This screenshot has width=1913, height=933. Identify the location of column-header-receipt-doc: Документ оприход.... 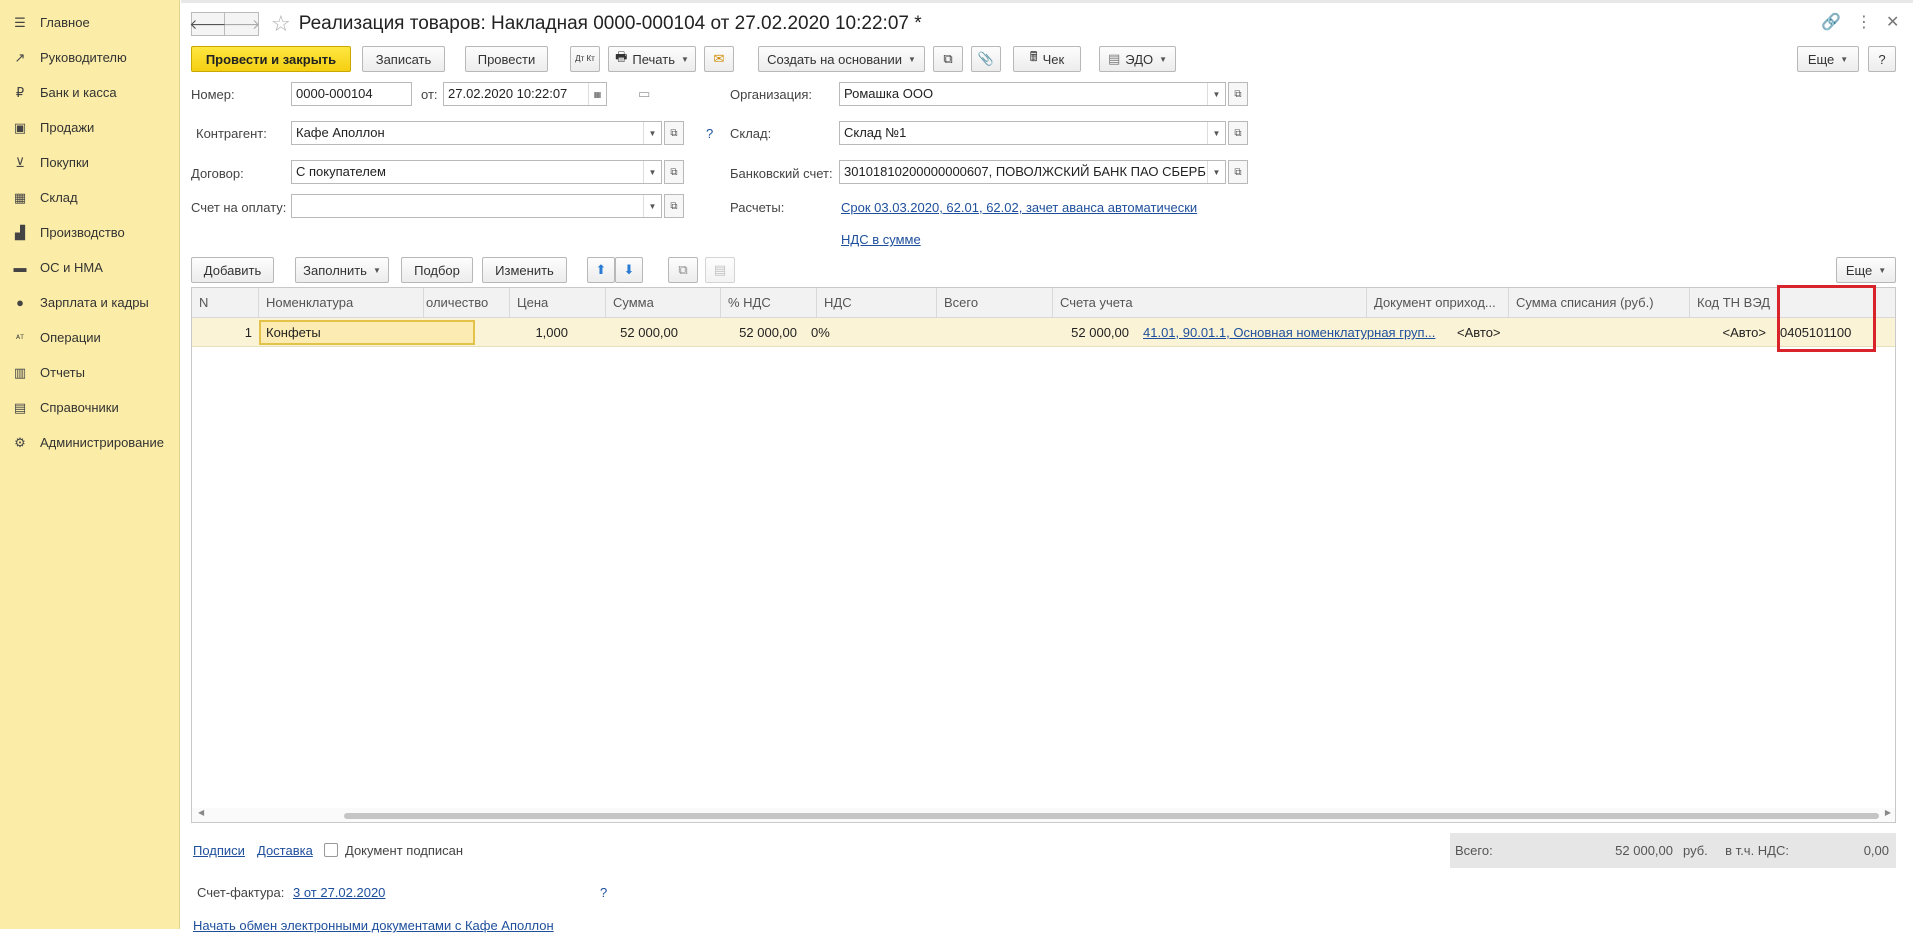
(1438, 303).